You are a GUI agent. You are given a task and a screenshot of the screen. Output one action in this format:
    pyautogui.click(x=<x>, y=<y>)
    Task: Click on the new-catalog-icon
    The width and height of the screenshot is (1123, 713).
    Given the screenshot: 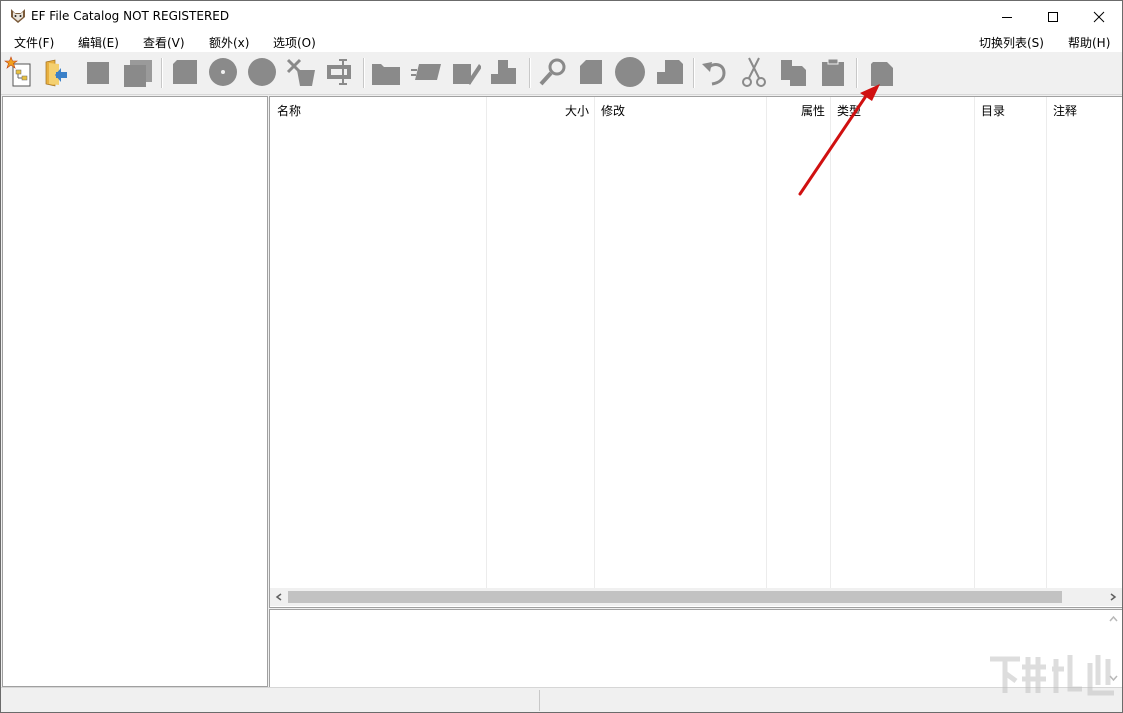 What is the action you would take?
    pyautogui.click(x=17, y=71)
    